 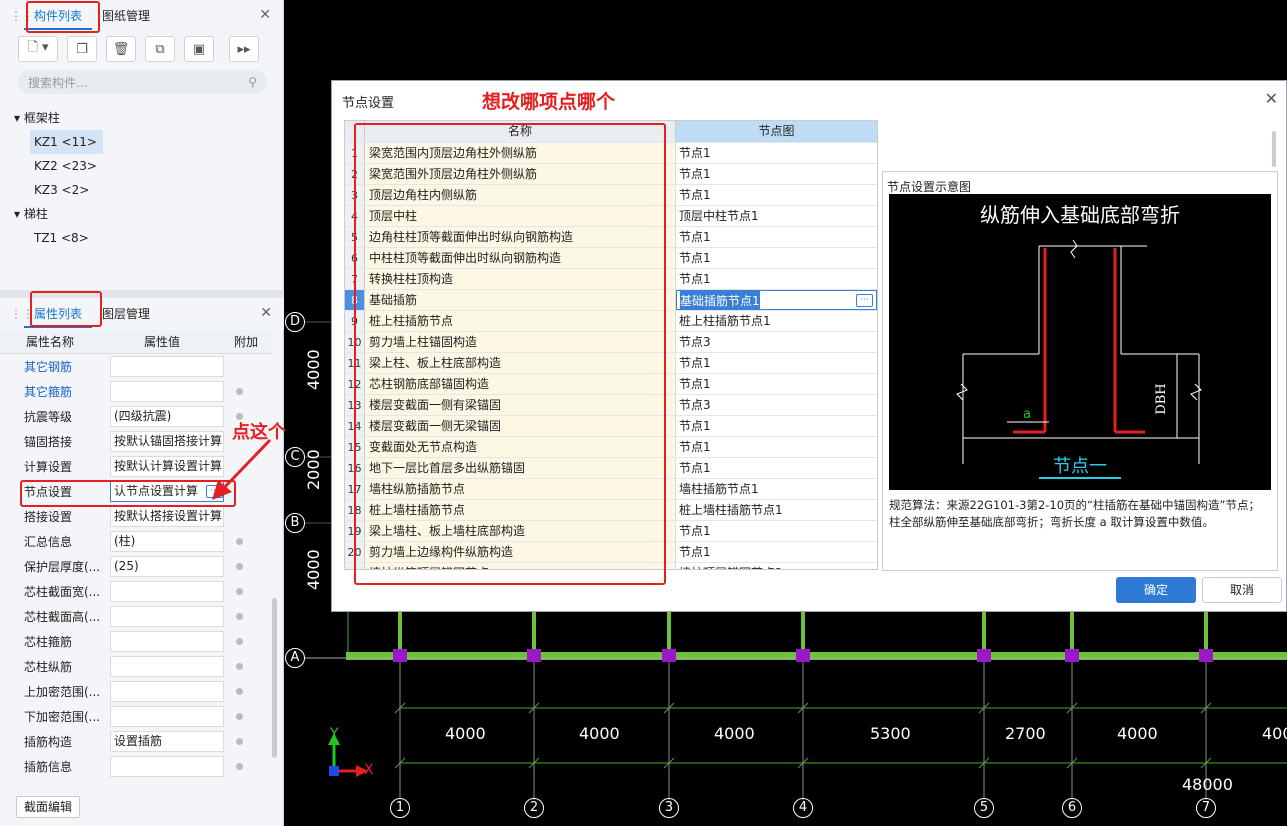 What do you see at coordinates (82, 49) in the screenshot?
I see `copy-component-button: ❐` at bounding box center [82, 49].